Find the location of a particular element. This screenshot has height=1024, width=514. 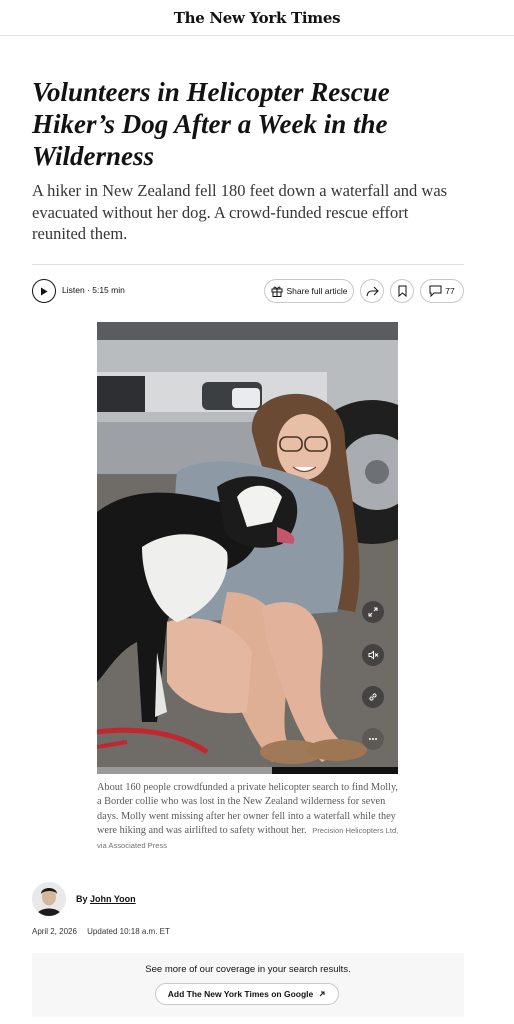

share-full-article-button: Share full article is located at coordinates (309, 291).